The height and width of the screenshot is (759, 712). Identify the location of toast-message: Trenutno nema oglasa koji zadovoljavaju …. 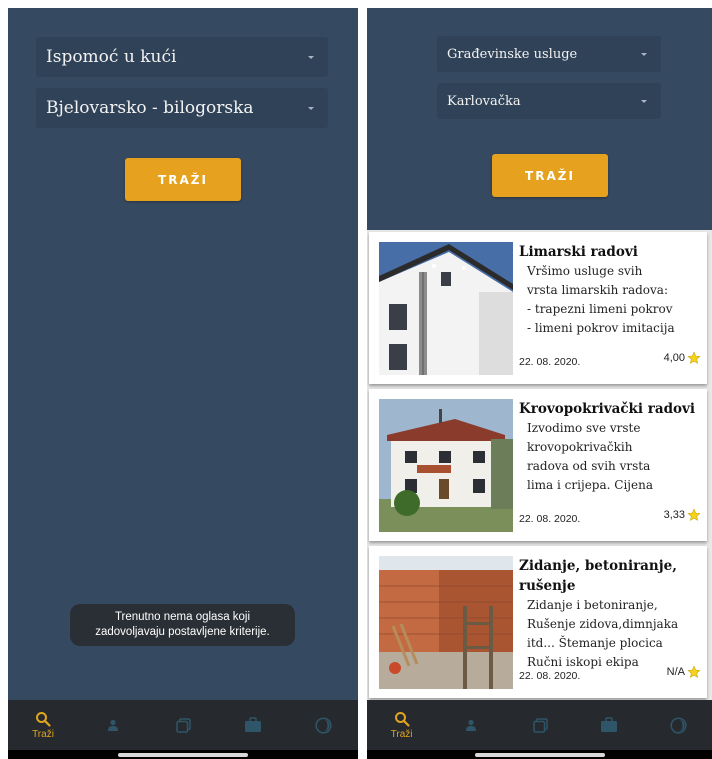
(182, 625).